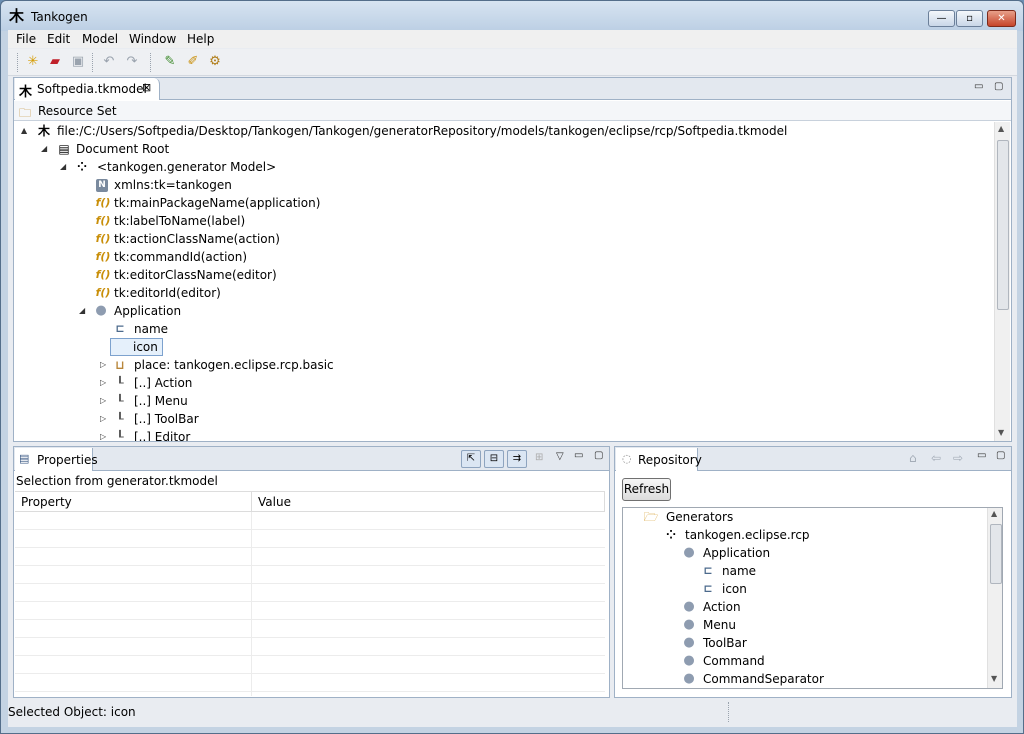  What do you see at coordinates (803, 517) in the screenshot?
I see `repo-row-generators: 🗁 Generators` at bounding box center [803, 517].